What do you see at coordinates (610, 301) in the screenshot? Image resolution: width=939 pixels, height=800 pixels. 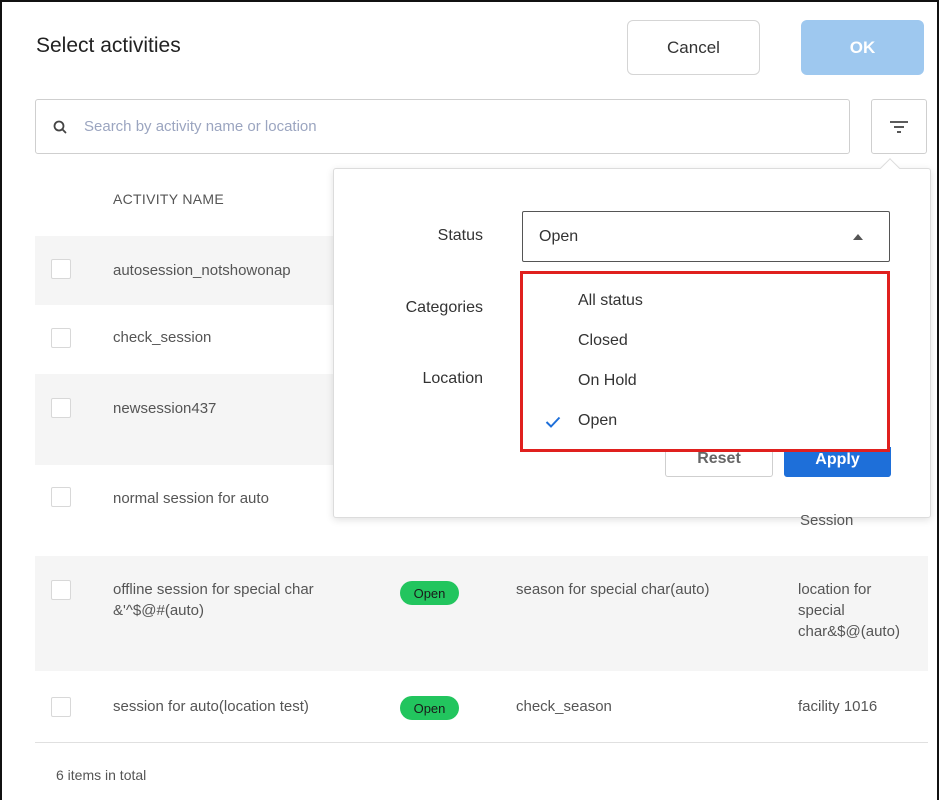 I see `status-option-all: All status` at bounding box center [610, 301].